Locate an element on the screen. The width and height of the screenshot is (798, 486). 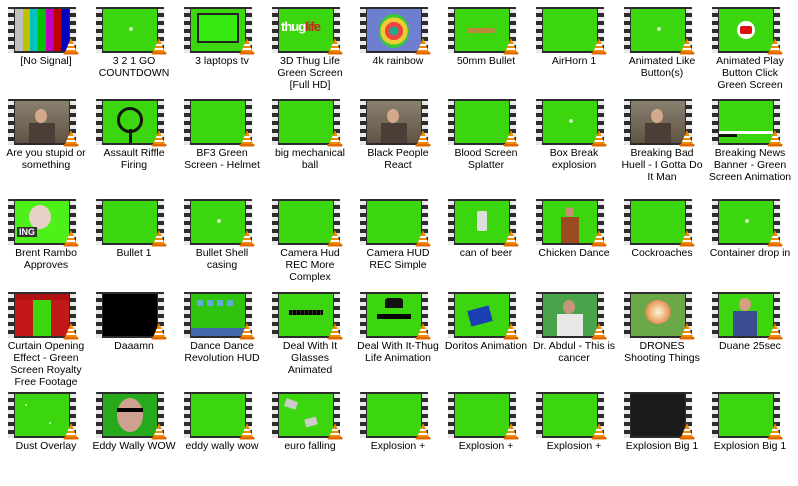
video-file-item: [No Signal] is located at coordinates (46, 52).